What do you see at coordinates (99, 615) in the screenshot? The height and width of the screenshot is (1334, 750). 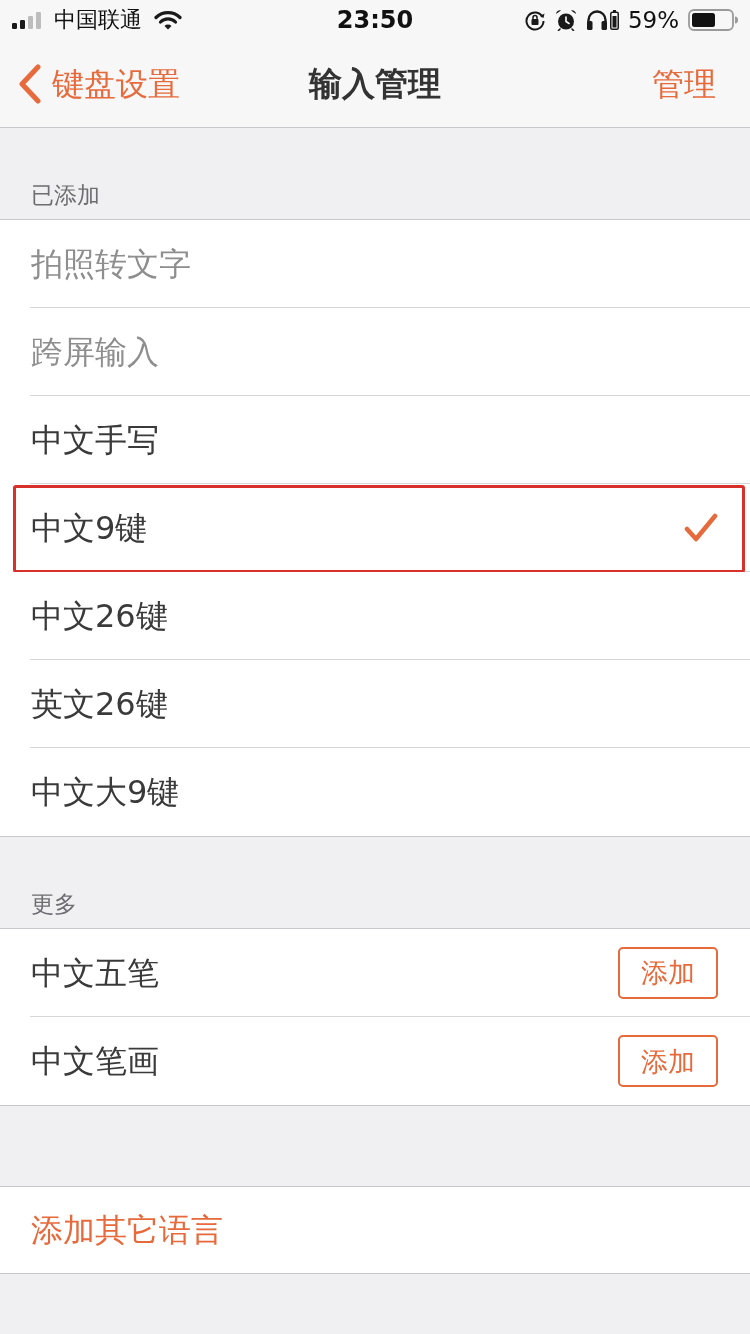 I see `input-method-option: 中文26键` at bounding box center [99, 615].